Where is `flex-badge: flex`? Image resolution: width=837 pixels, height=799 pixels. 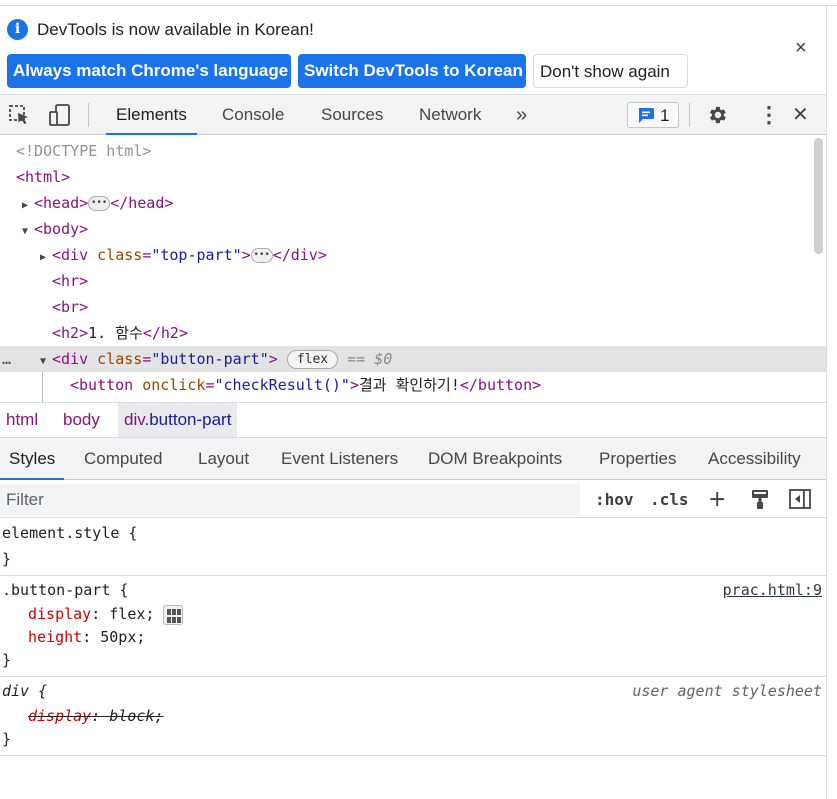 flex-badge: flex is located at coordinates (312, 359).